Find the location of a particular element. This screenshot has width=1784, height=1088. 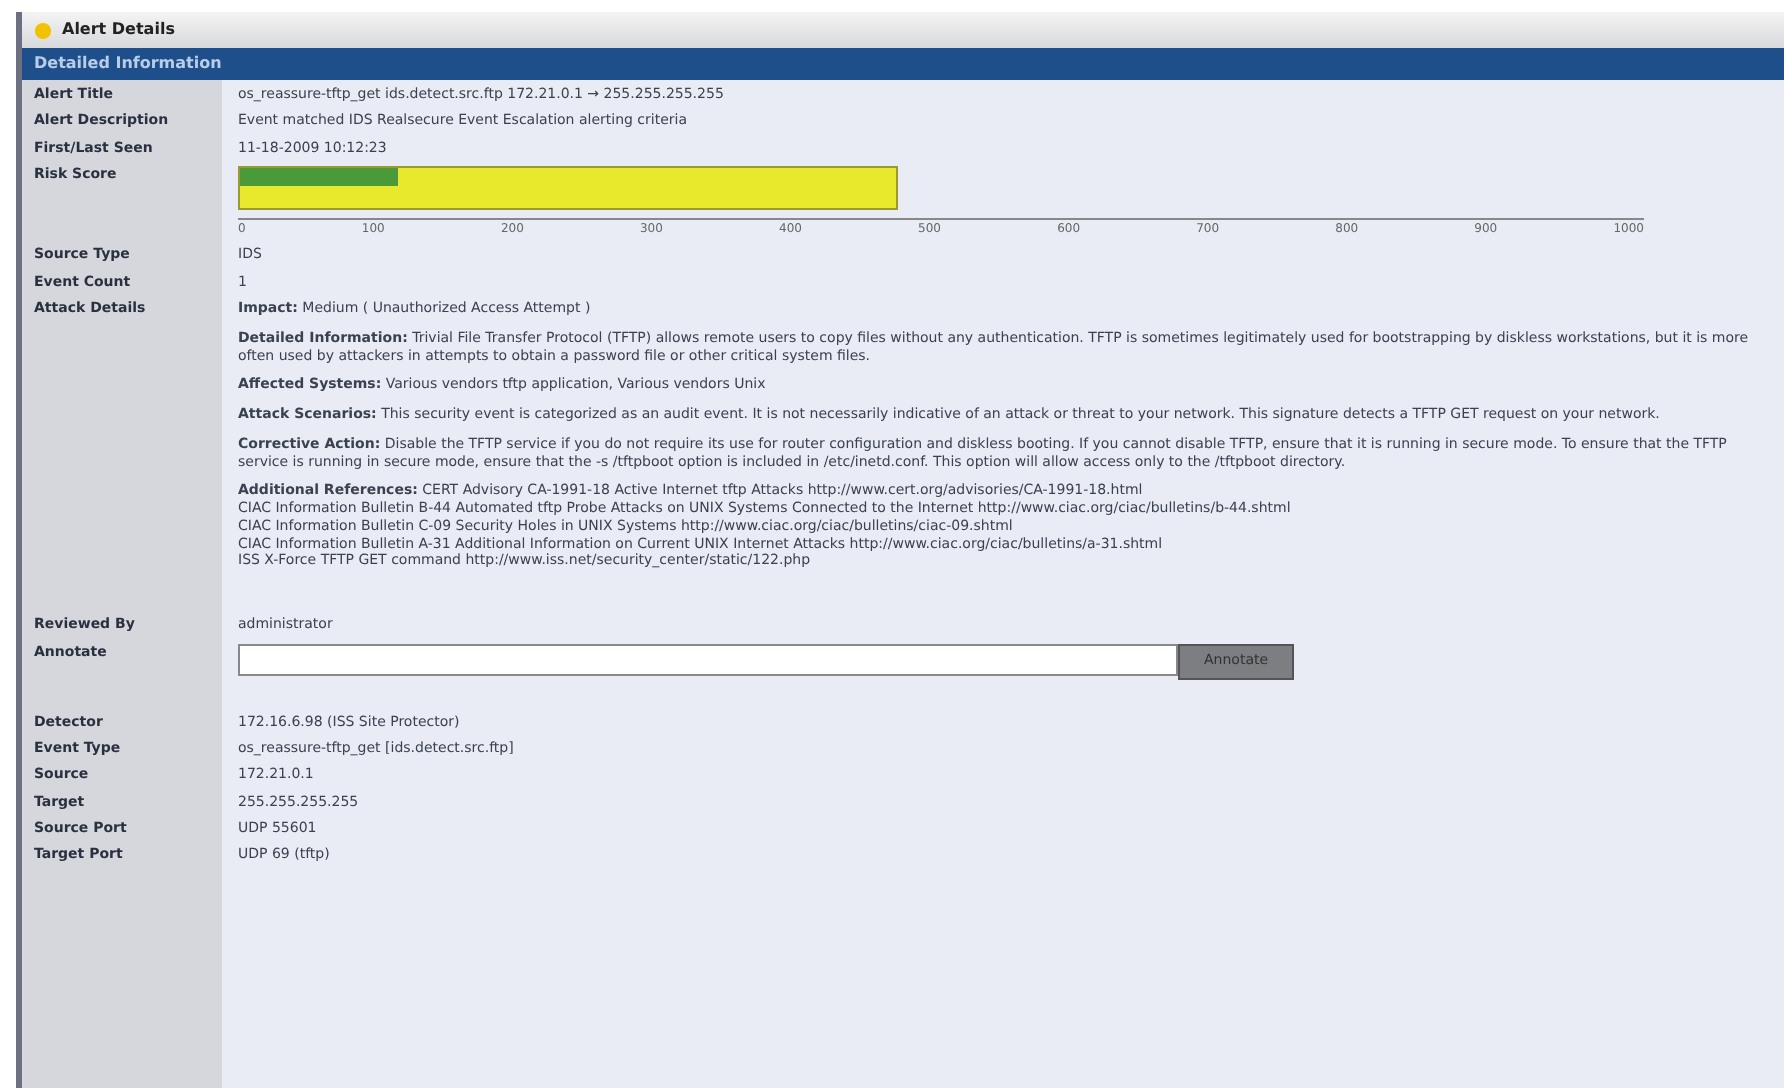

section-header: Detailed Information is located at coordinates (903, 64).